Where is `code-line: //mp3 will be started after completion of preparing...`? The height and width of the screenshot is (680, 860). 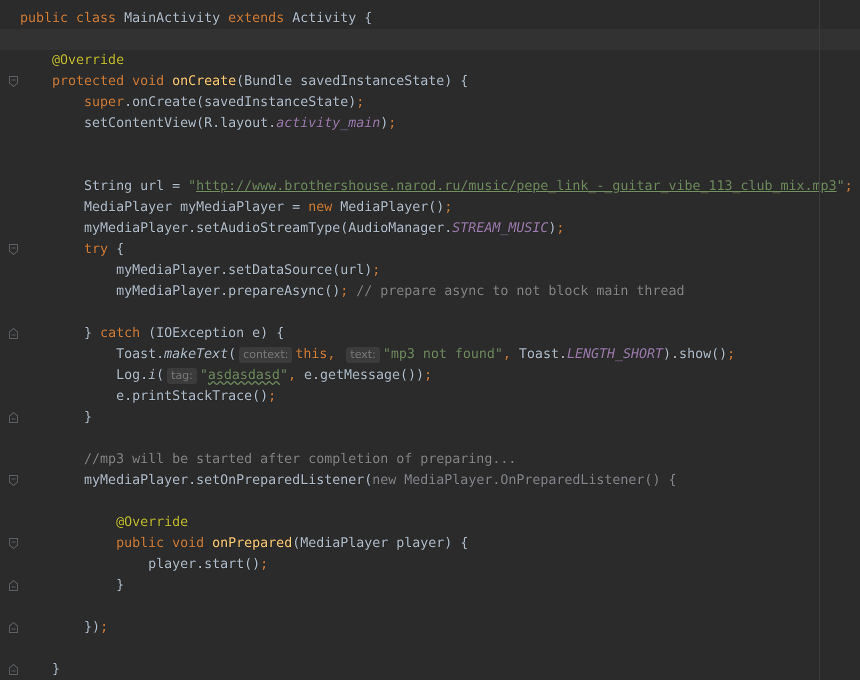 code-line: //mp3 will be started after completion of preparing... is located at coordinates (299, 460).